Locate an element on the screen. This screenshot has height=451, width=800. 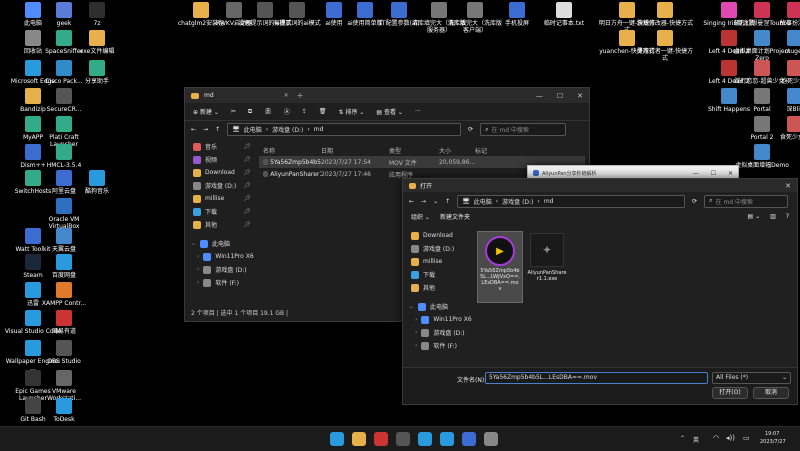
more-icon: ··· is located at coordinates (418, 111).